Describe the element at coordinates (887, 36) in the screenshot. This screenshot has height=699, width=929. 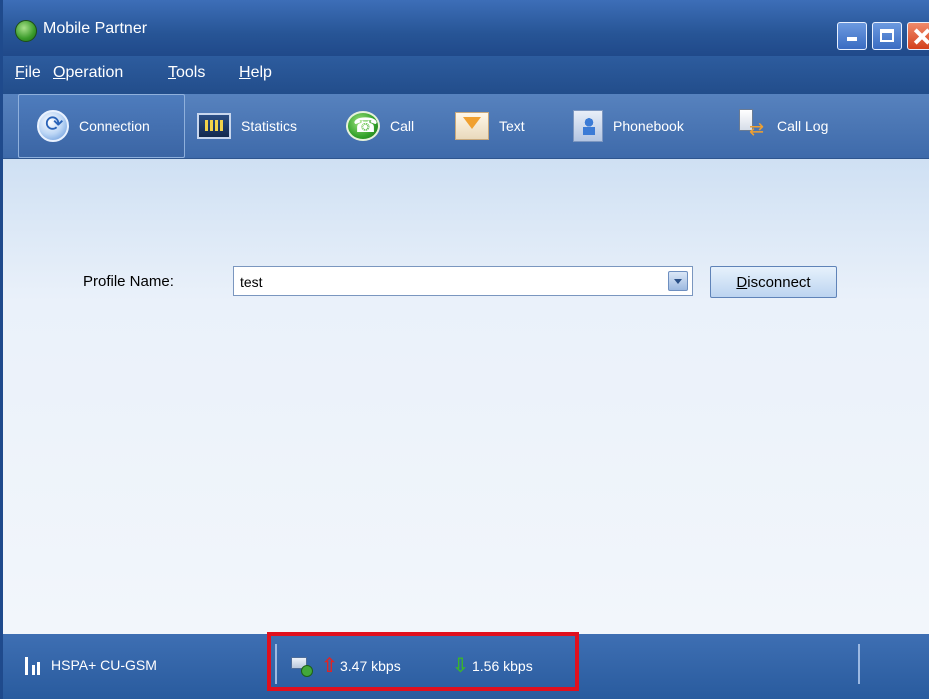
I see `maximize-button` at that location.